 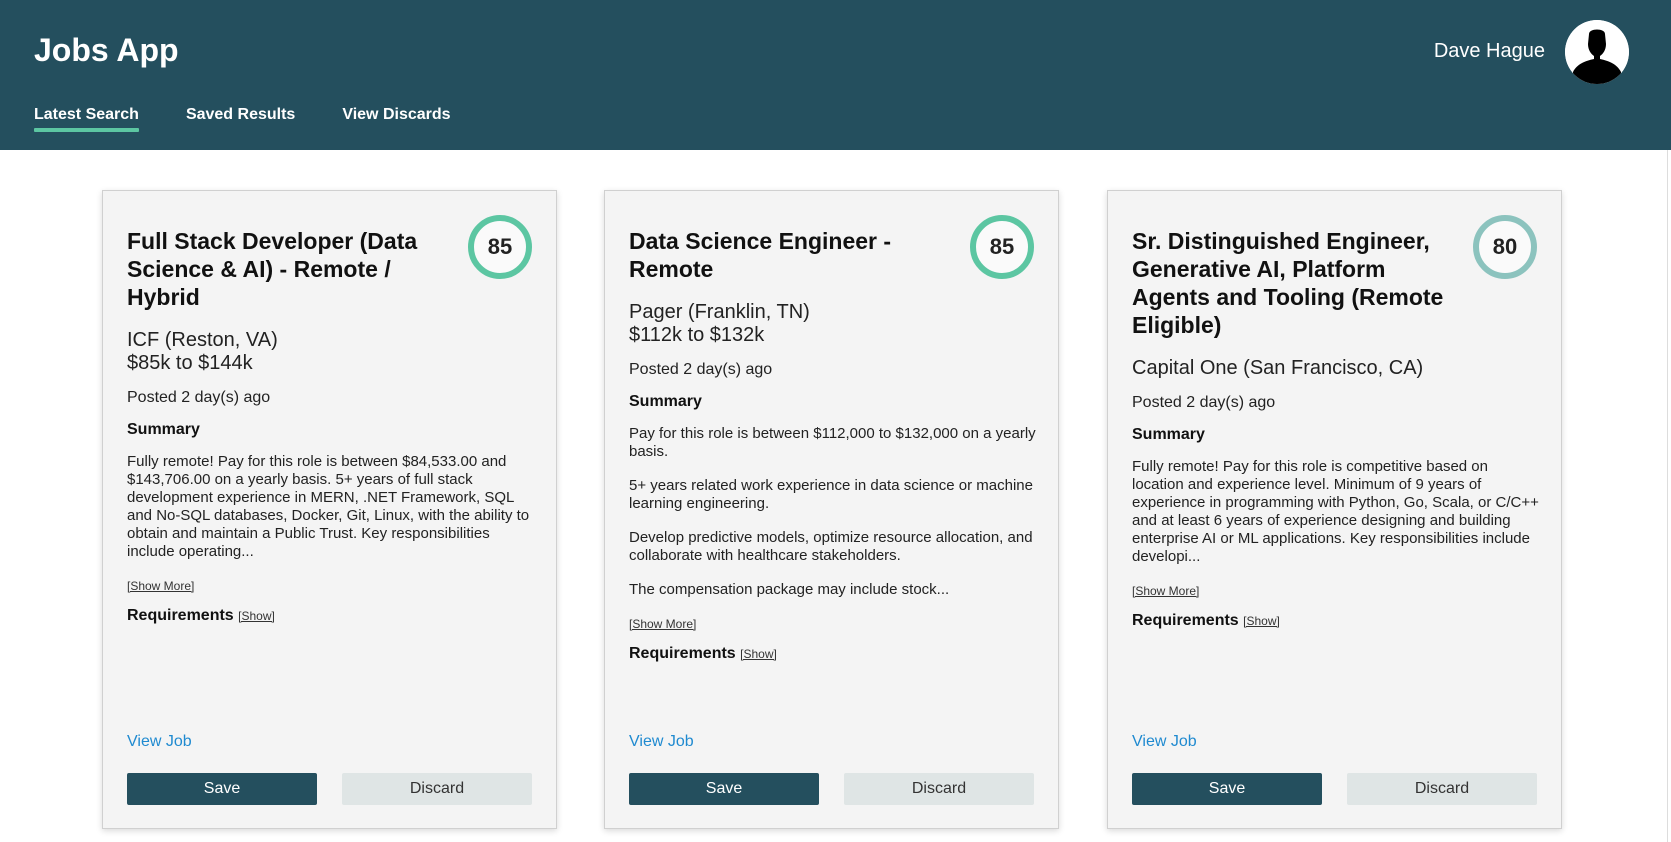 I want to click on tab-latest-search: Latest Search, so click(x=86, y=119).